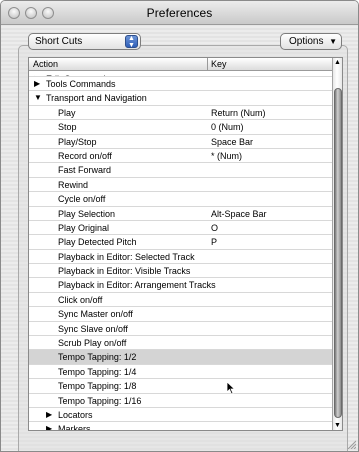  Describe the element at coordinates (337, 62) in the screenshot. I see `scroll-up-arrow-icon: ▲` at that location.